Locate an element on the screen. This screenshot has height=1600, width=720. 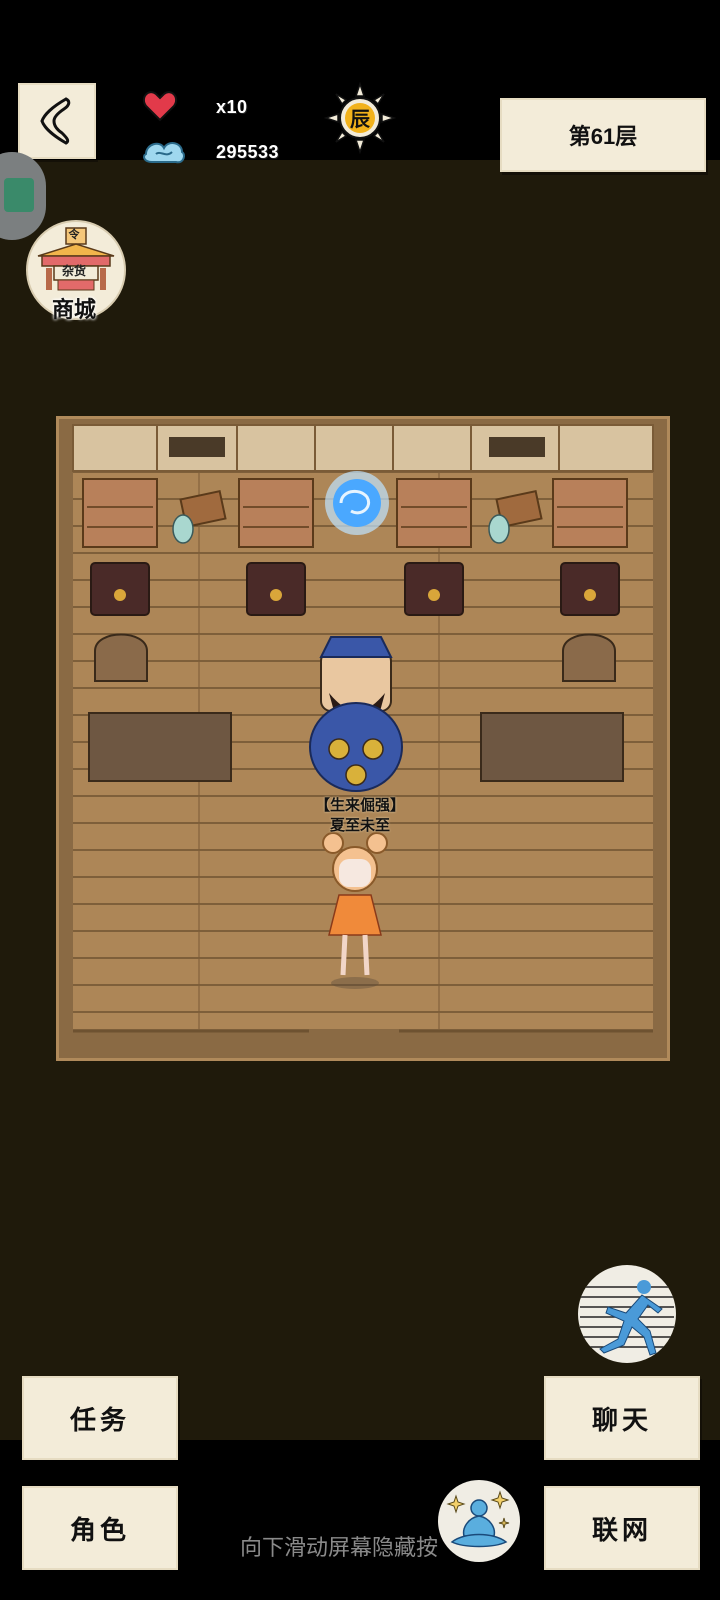
cloud-coin-icon is located at coordinates (165, 154).